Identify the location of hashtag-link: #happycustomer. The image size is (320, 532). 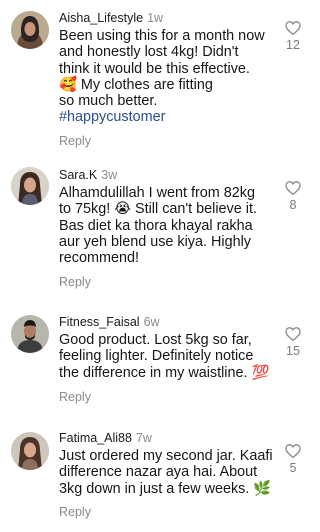
(168, 117).